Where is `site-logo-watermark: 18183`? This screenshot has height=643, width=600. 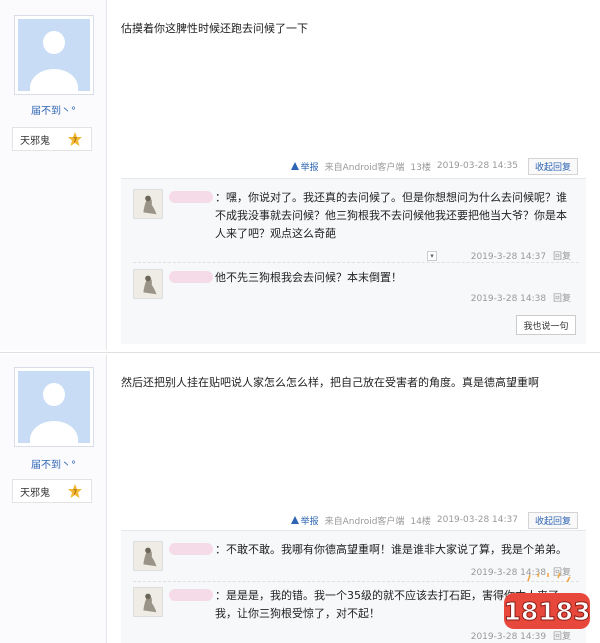 site-logo-watermark: 18183 is located at coordinates (547, 601).